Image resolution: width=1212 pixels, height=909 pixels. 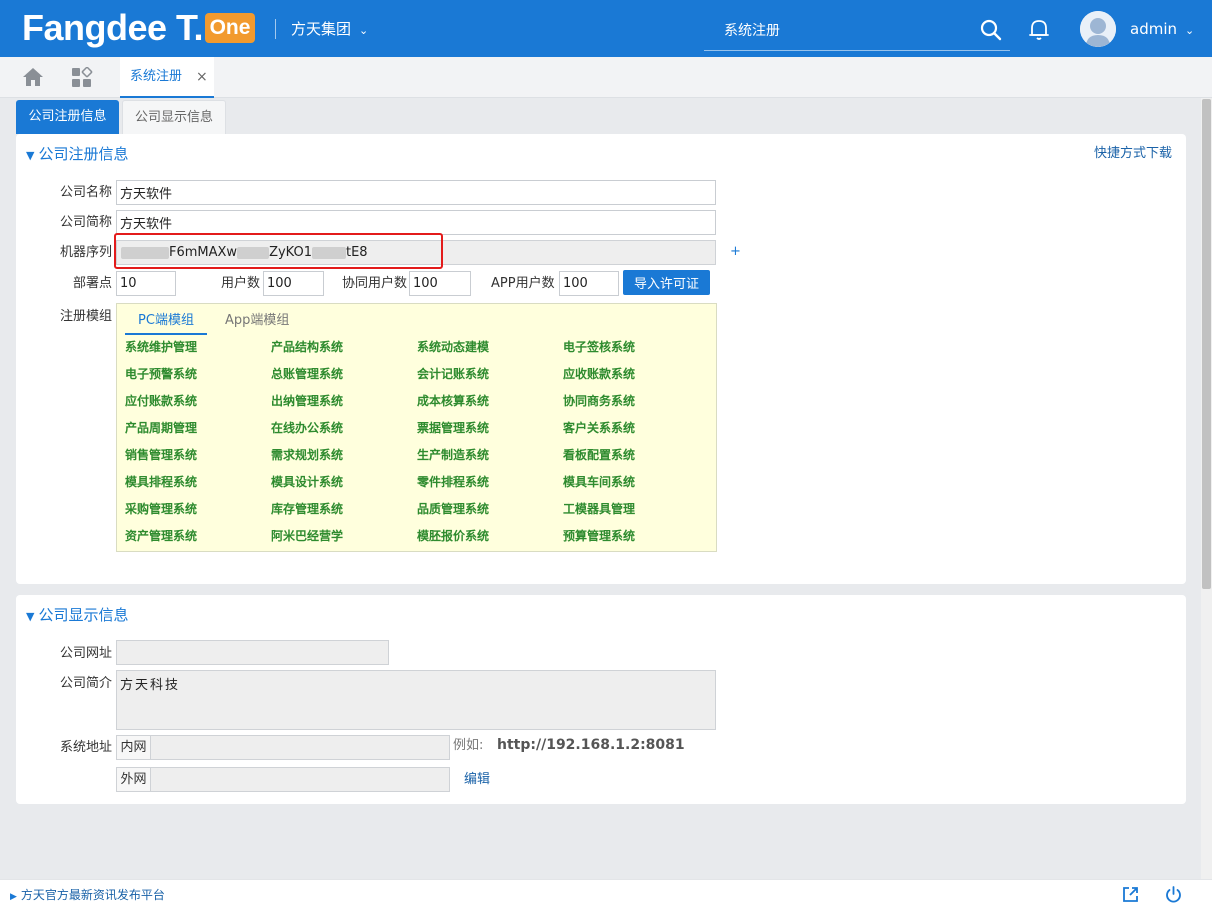 I want to click on company-selector: 方天集团 ⌄, so click(x=329, y=30).